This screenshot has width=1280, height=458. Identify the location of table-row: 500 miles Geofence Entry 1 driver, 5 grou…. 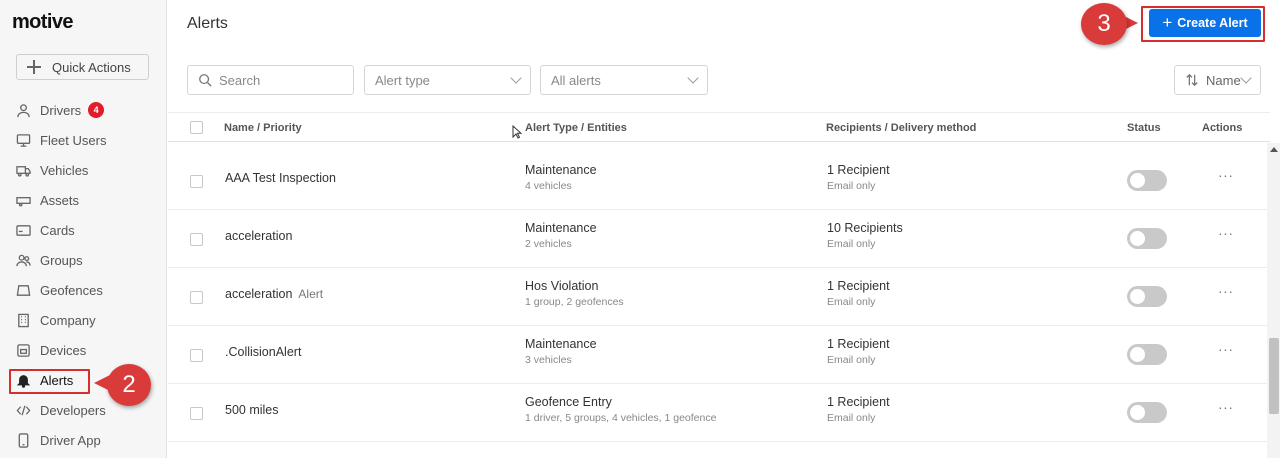
(719, 413).